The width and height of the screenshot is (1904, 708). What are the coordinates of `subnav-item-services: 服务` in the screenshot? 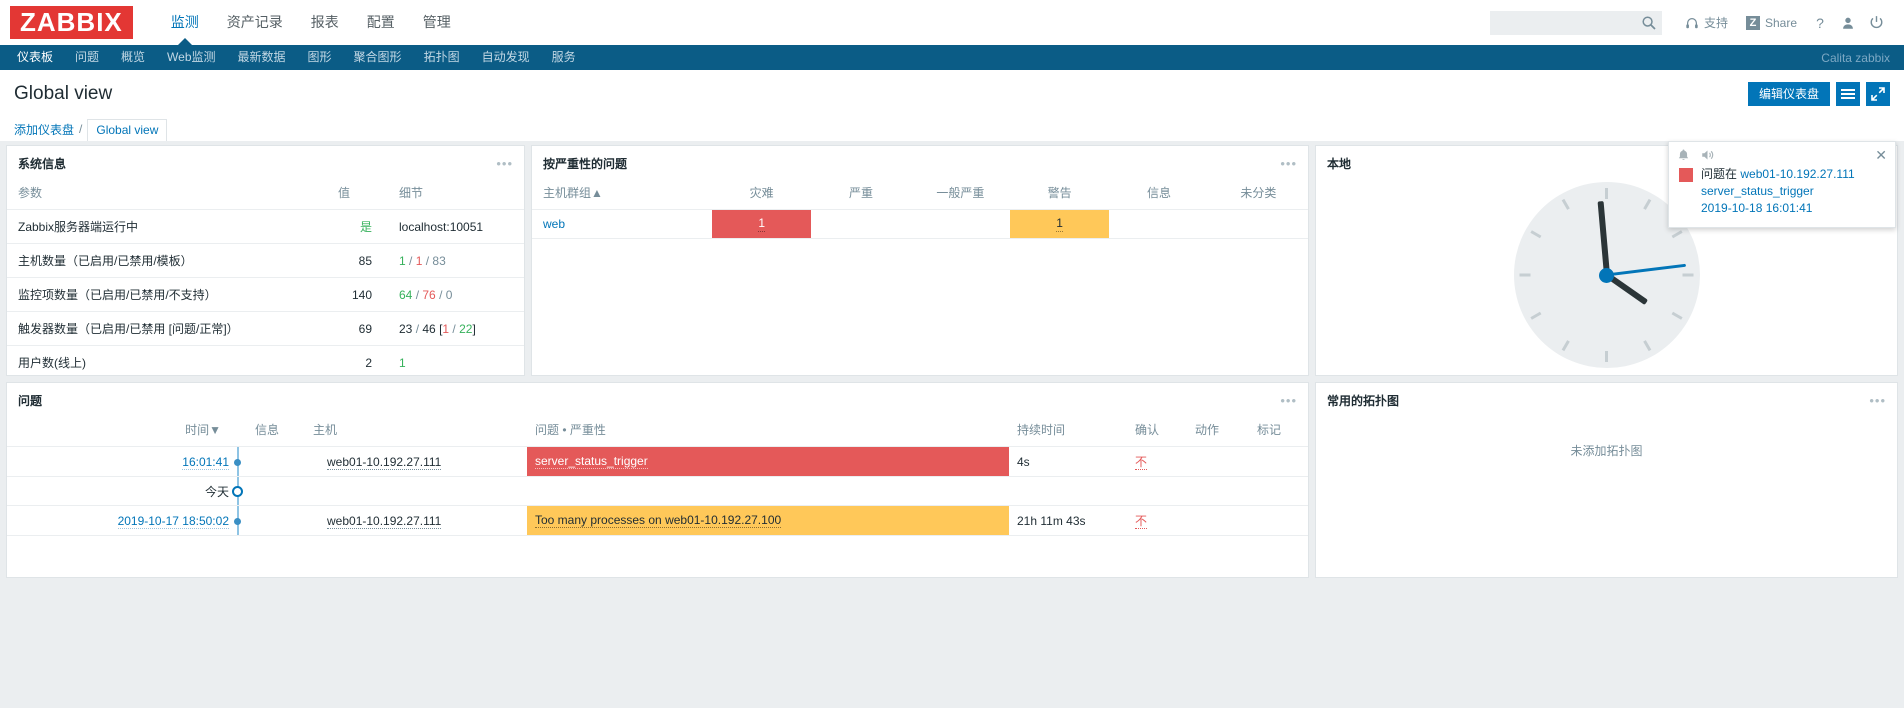 It's located at (564, 57).